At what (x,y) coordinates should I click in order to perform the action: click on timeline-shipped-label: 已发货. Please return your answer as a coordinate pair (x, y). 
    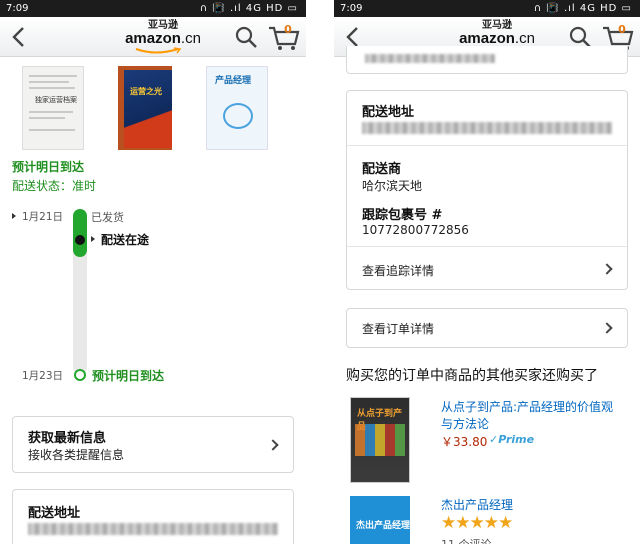
    Looking at the image, I should click on (107, 217).